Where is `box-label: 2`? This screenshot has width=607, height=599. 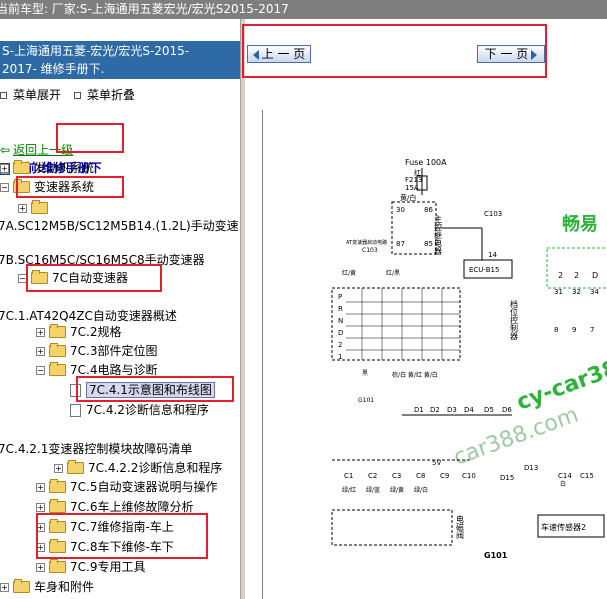 box-label: 2 is located at coordinates (576, 275).